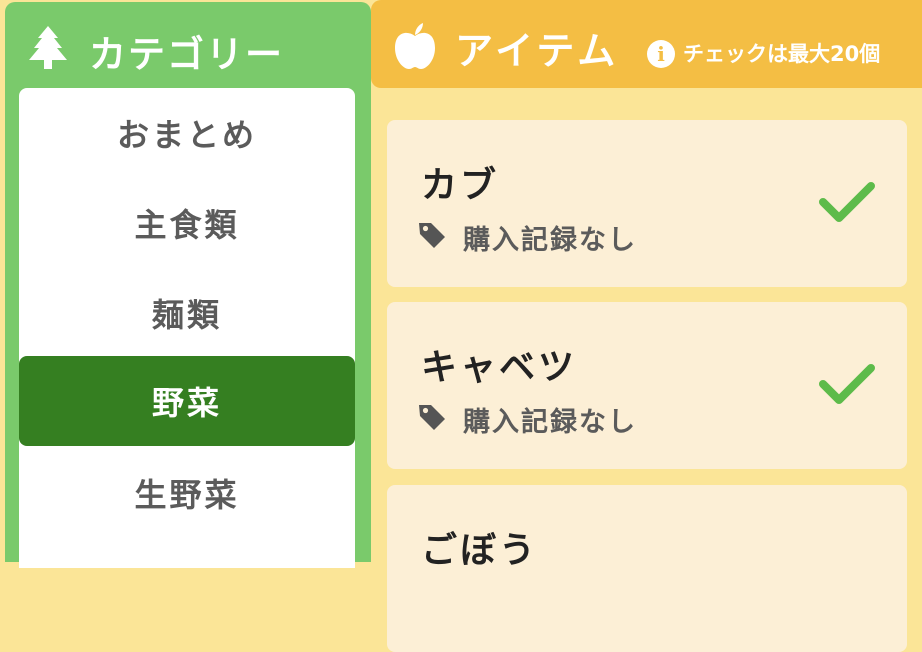  Describe the element at coordinates (646, 44) in the screenshot. I see `item-header: アイテム i チェックは最大20個` at that location.